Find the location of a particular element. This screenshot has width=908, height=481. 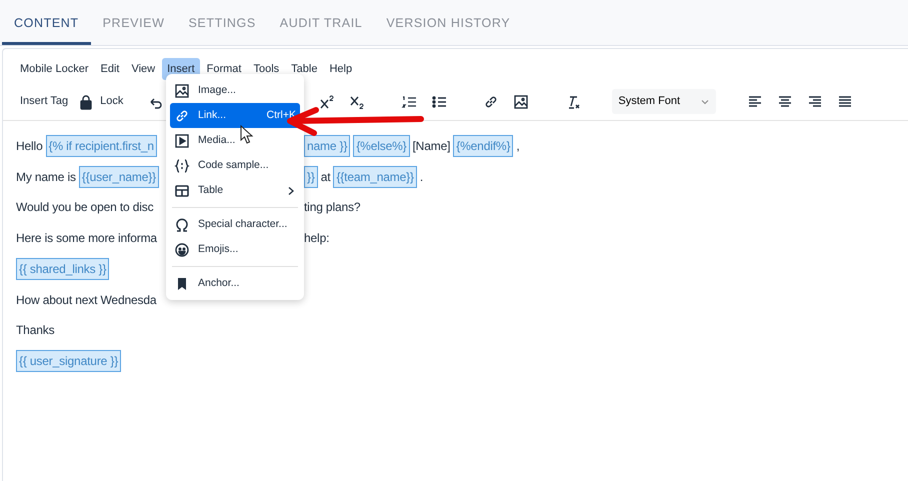

lock-icon is located at coordinates (86, 102).